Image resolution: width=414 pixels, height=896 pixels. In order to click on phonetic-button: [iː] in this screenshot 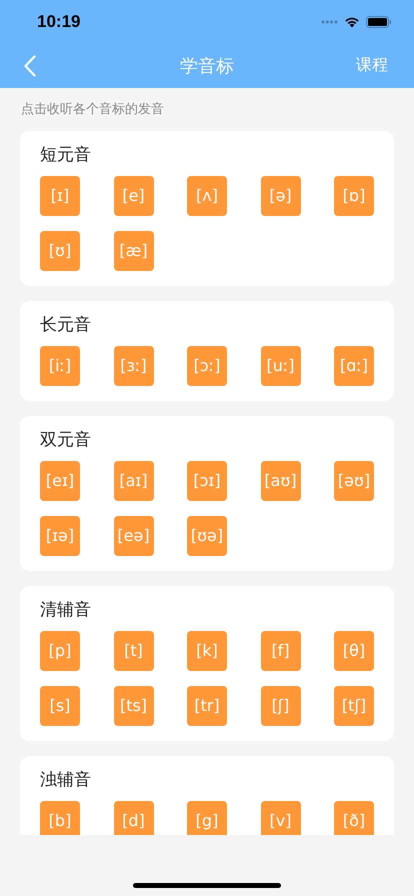, I will do `click(60, 366)`.